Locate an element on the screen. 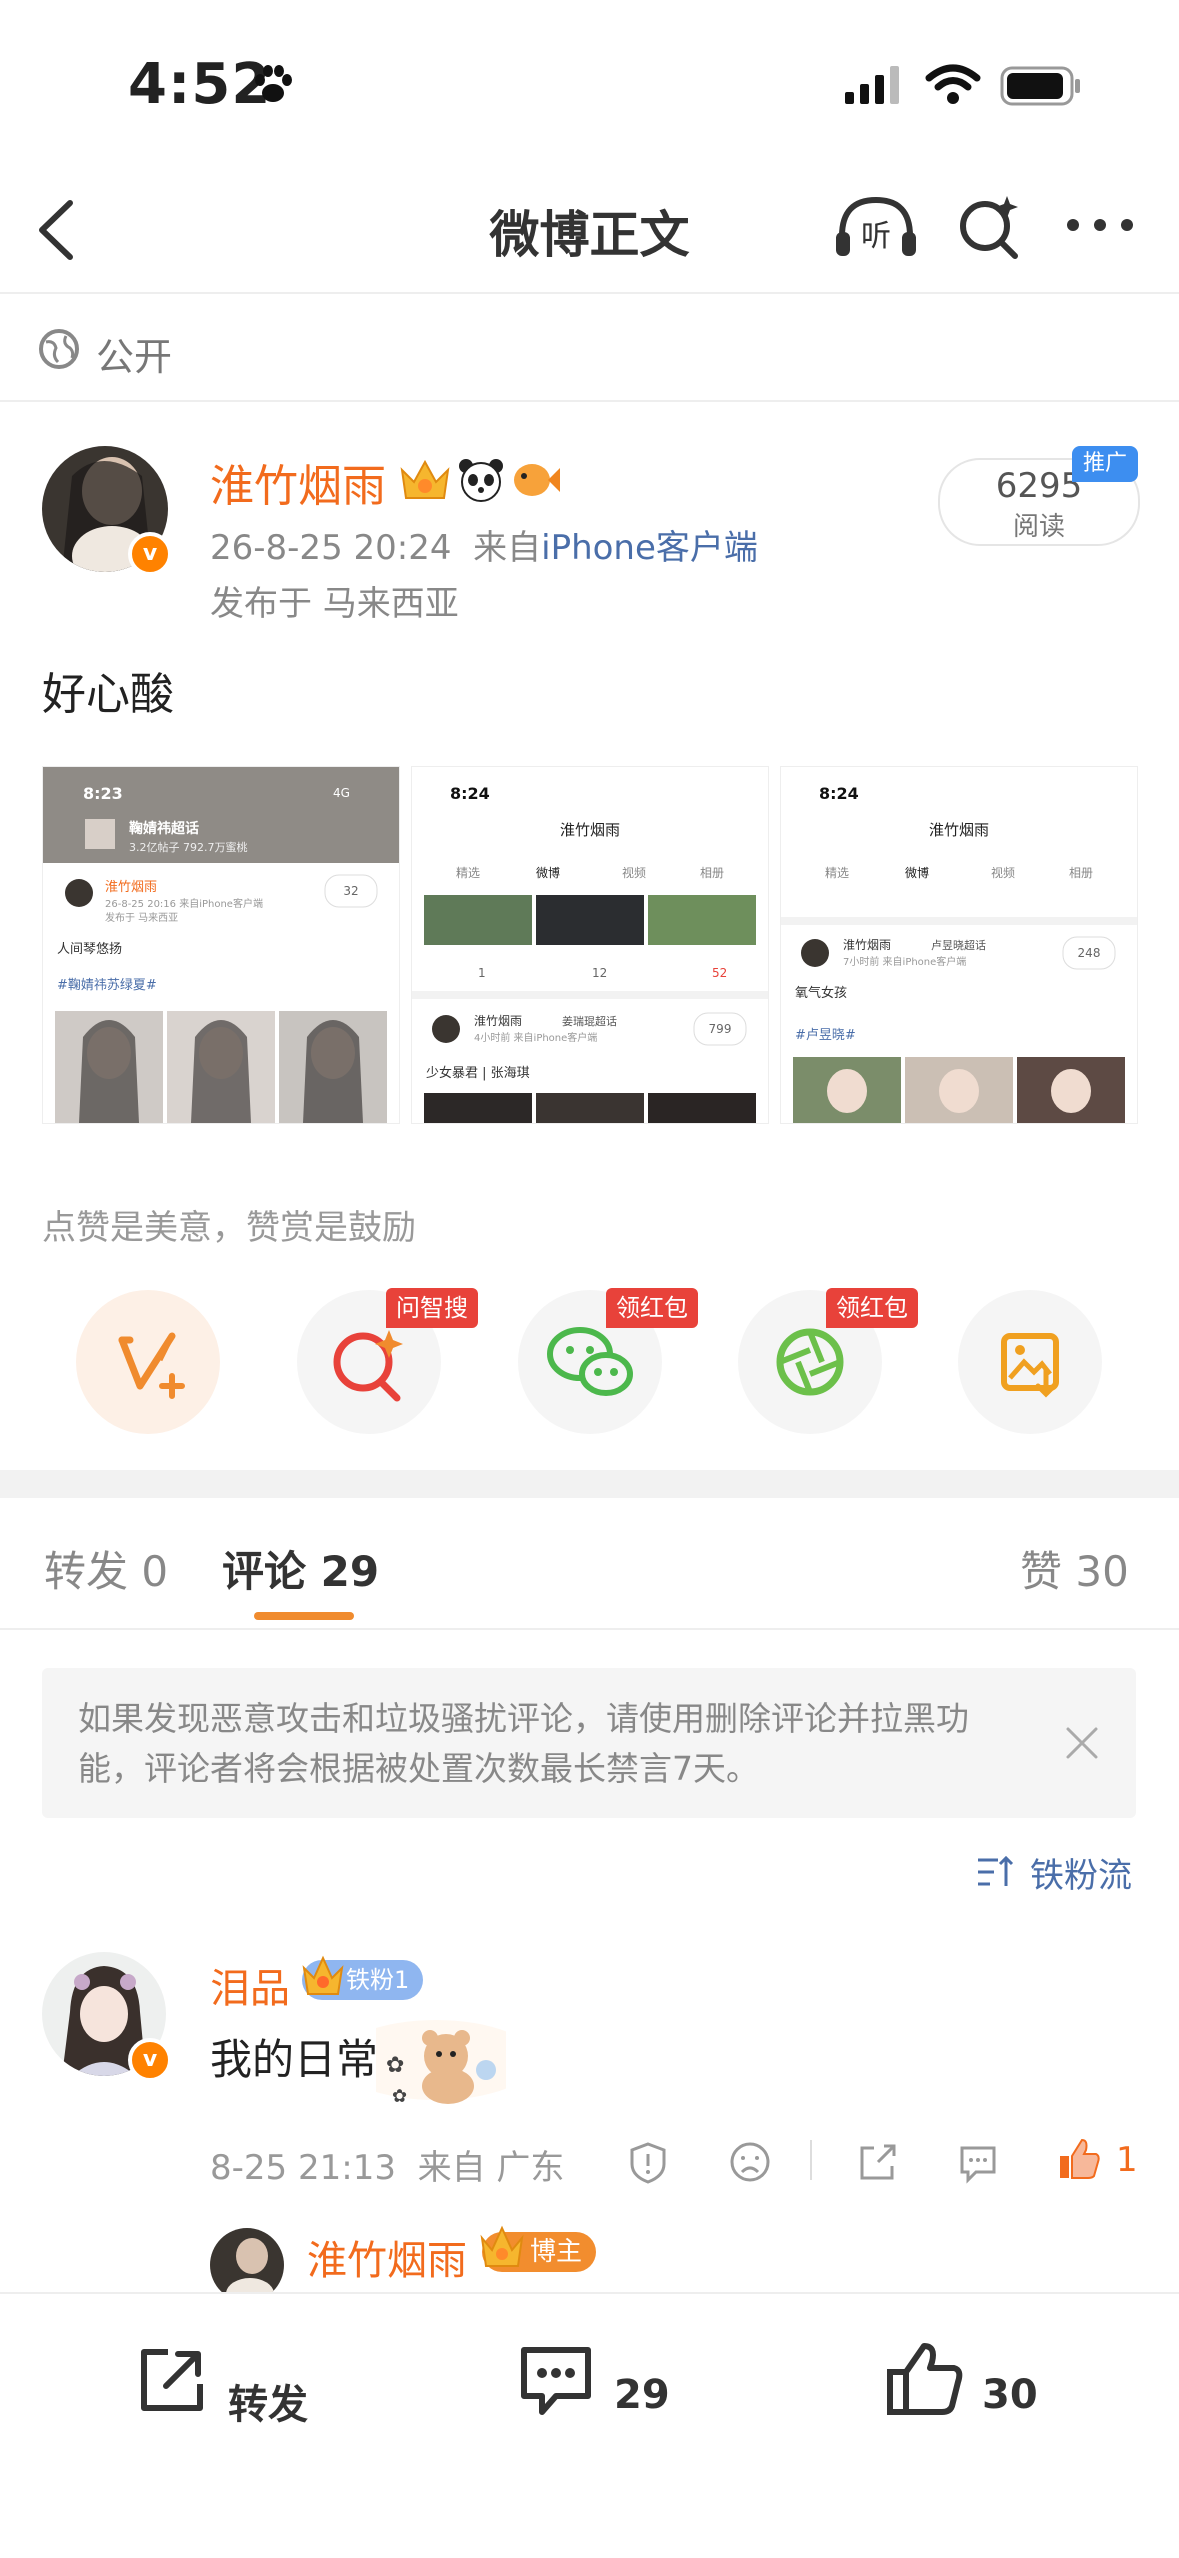 The width and height of the screenshot is (1179, 2558). thumb1-sub: 3.2亿帖子 792.7万蜜桃 is located at coordinates (188, 847).